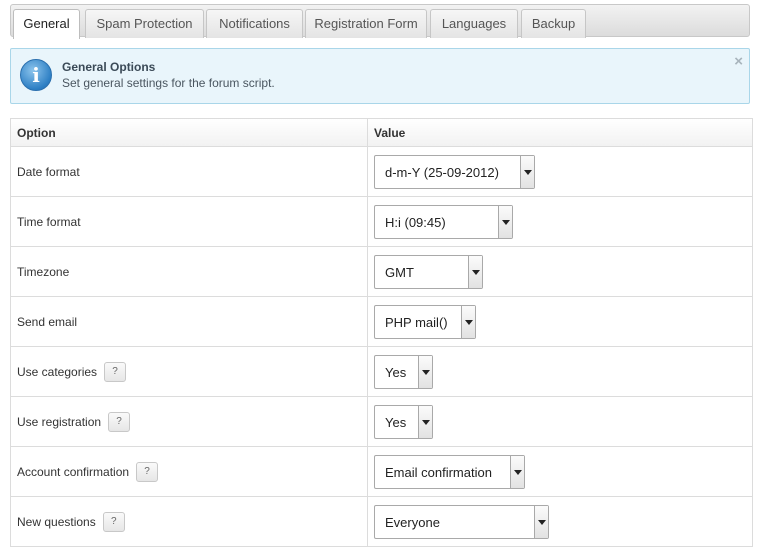 The width and height of the screenshot is (763, 547). I want to click on account-confirmation-select: Email confirmation, so click(449, 472).